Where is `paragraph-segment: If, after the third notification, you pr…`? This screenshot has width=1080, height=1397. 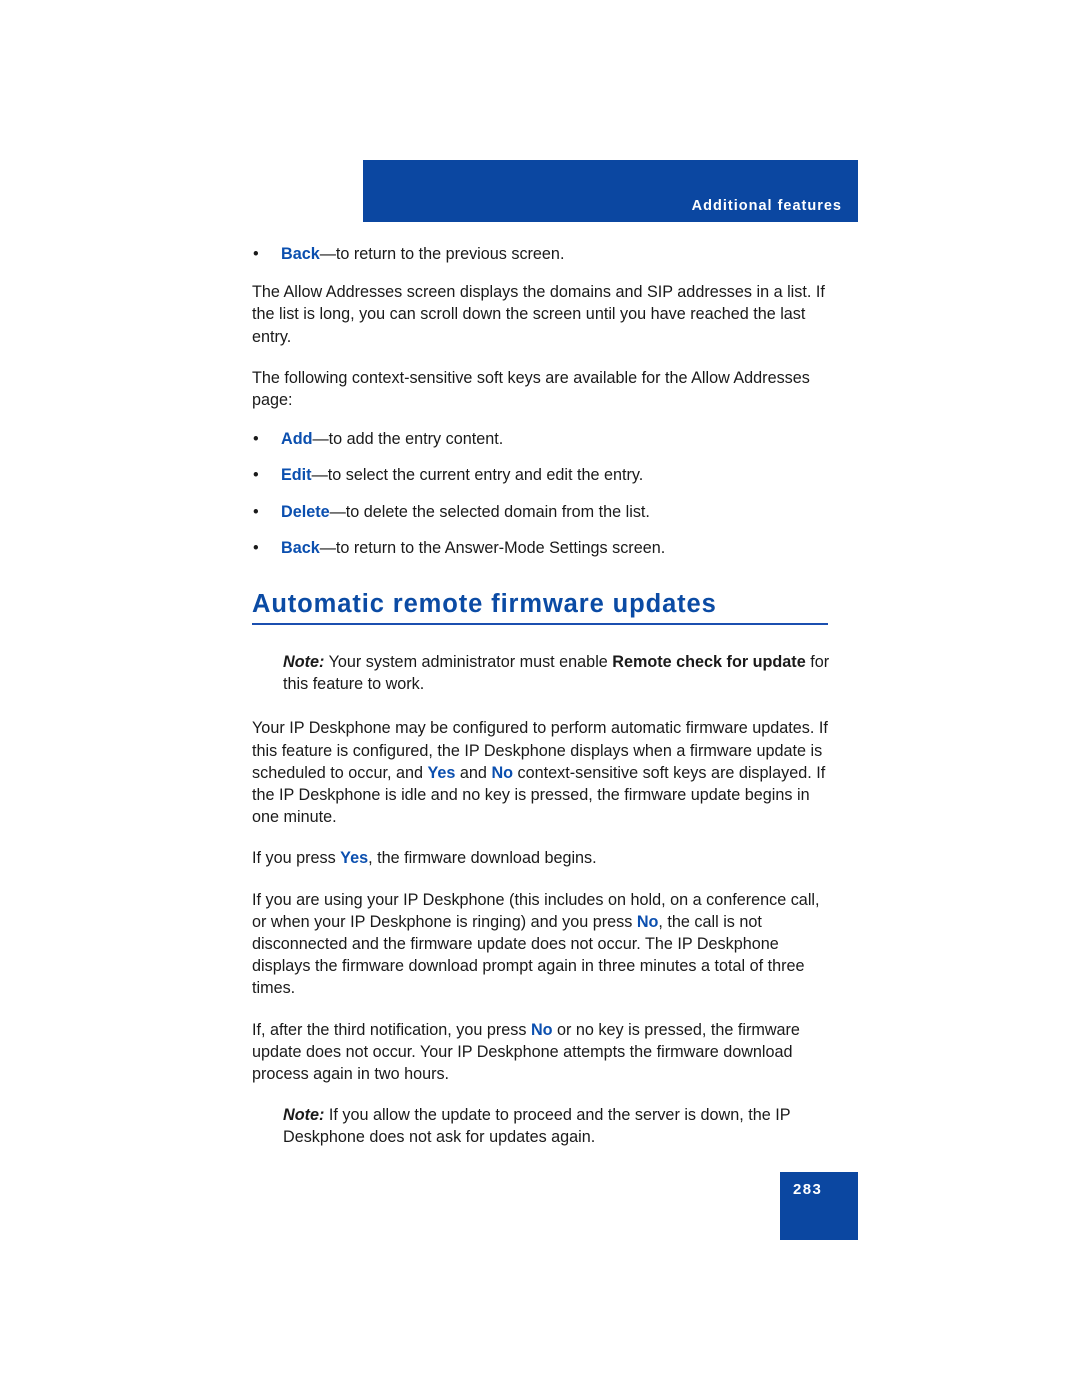
paragraph-segment: If, after the third notification, you pr… is located at coordinates (391, 1029).